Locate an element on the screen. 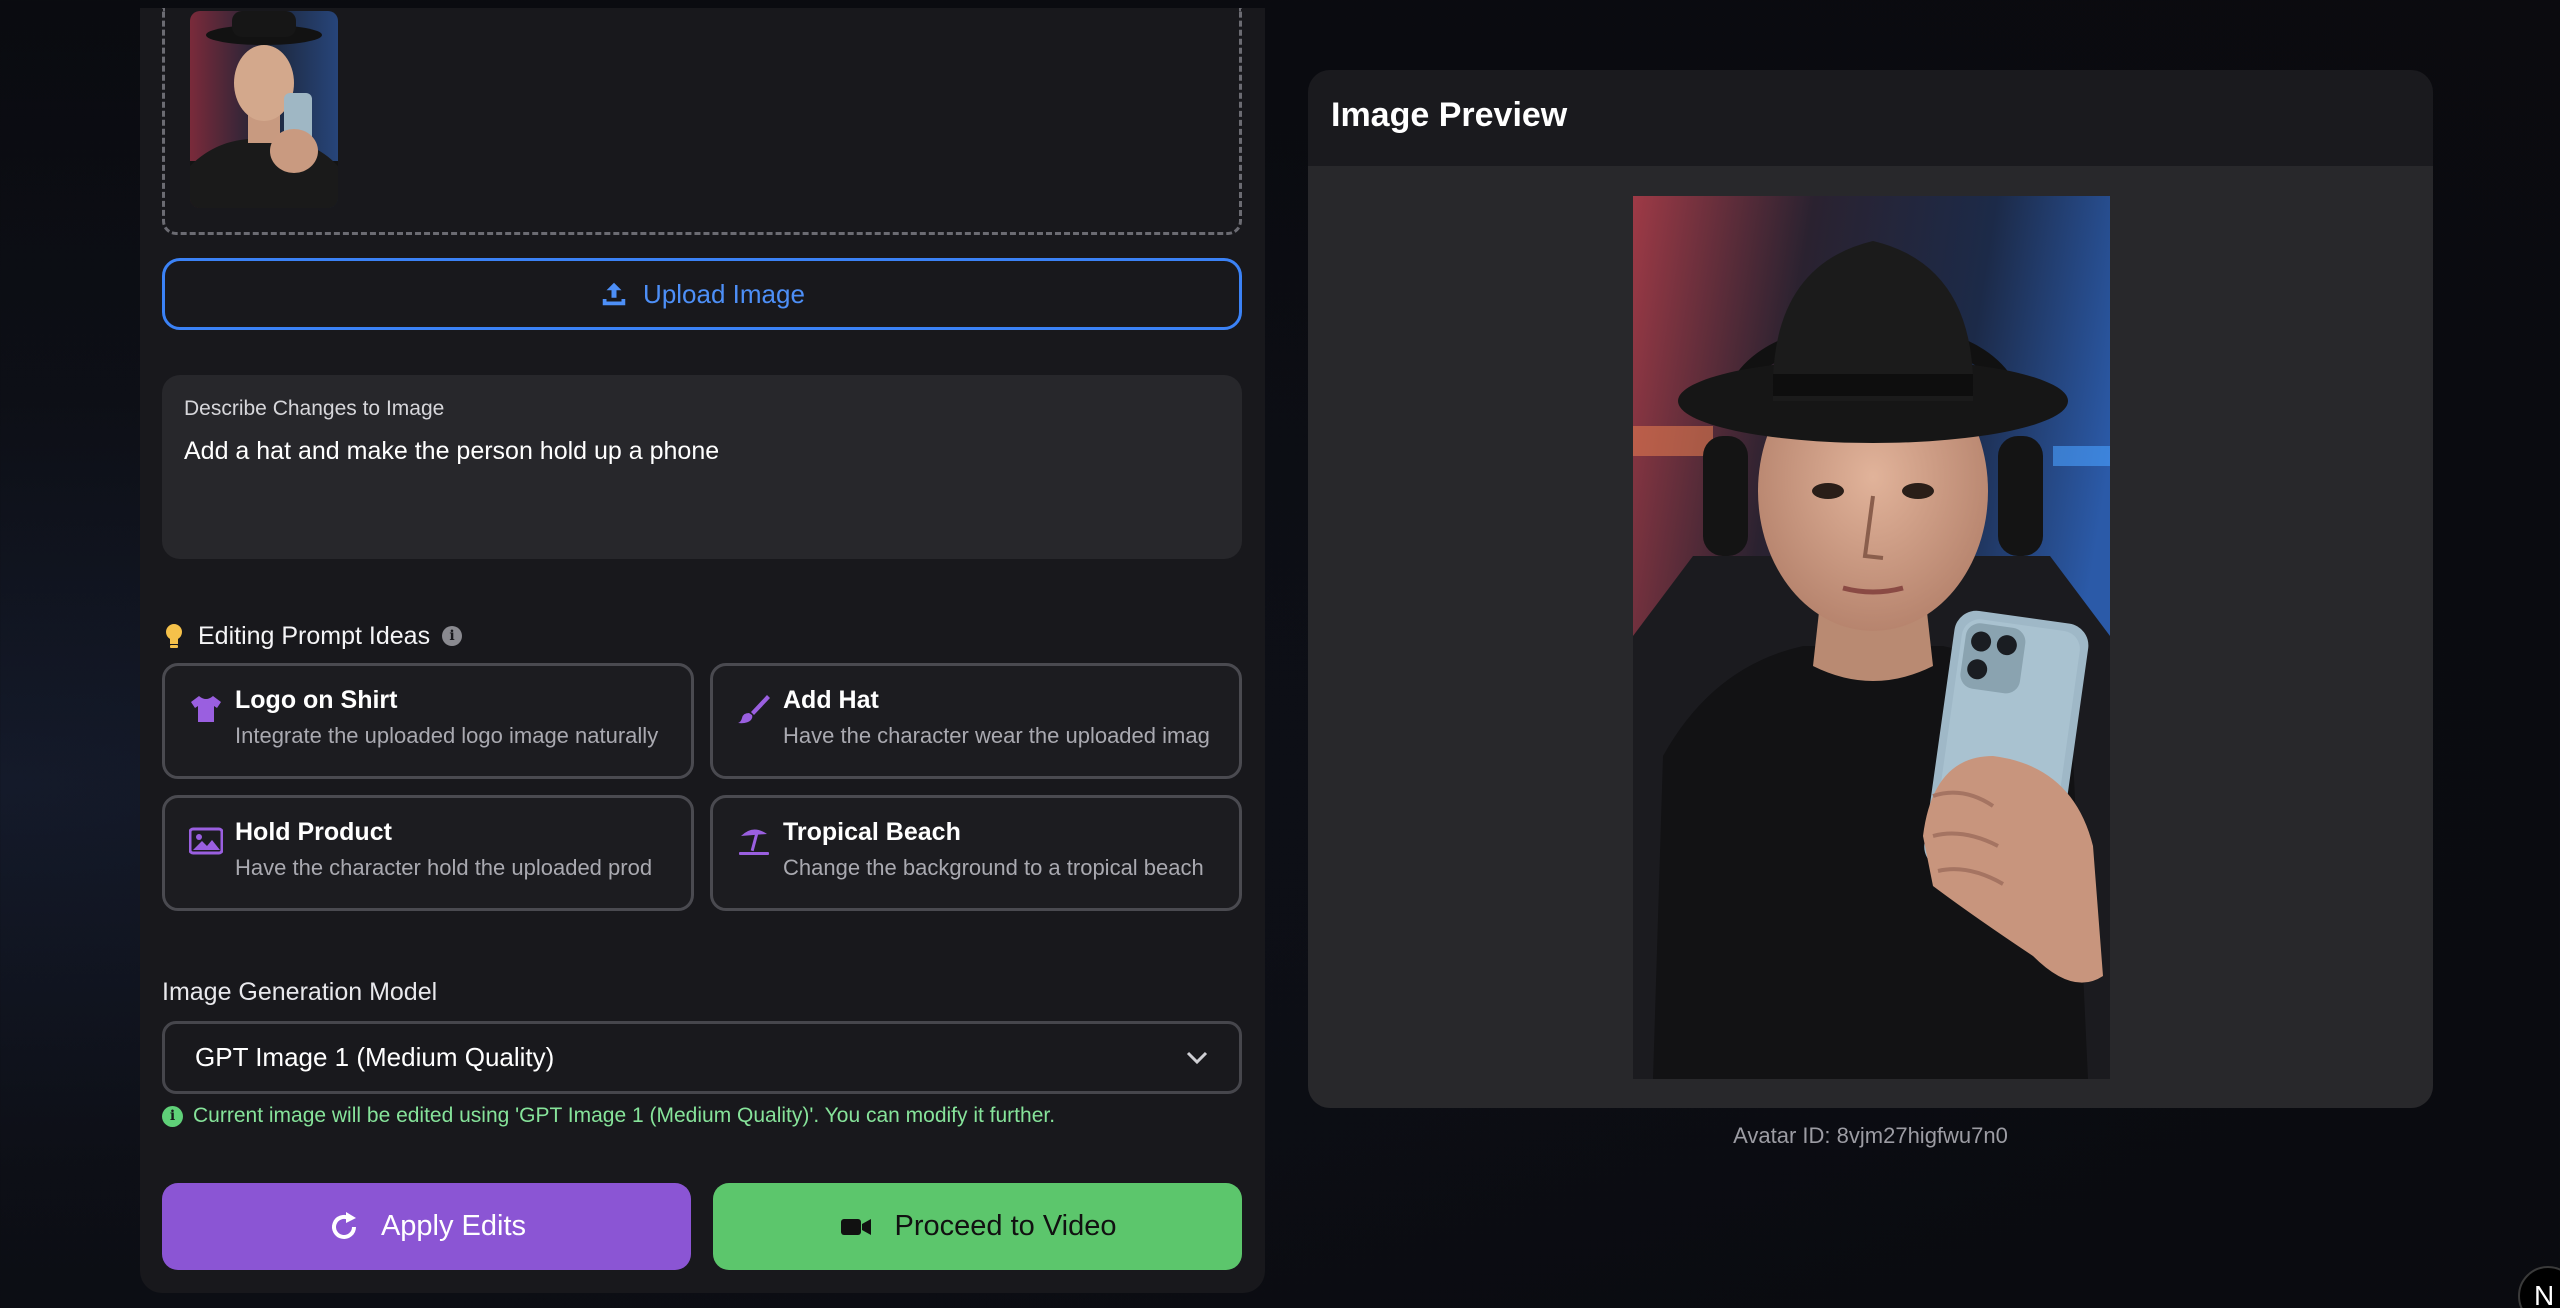  idea-title: Add Hat is located at coordinates (831, 700).